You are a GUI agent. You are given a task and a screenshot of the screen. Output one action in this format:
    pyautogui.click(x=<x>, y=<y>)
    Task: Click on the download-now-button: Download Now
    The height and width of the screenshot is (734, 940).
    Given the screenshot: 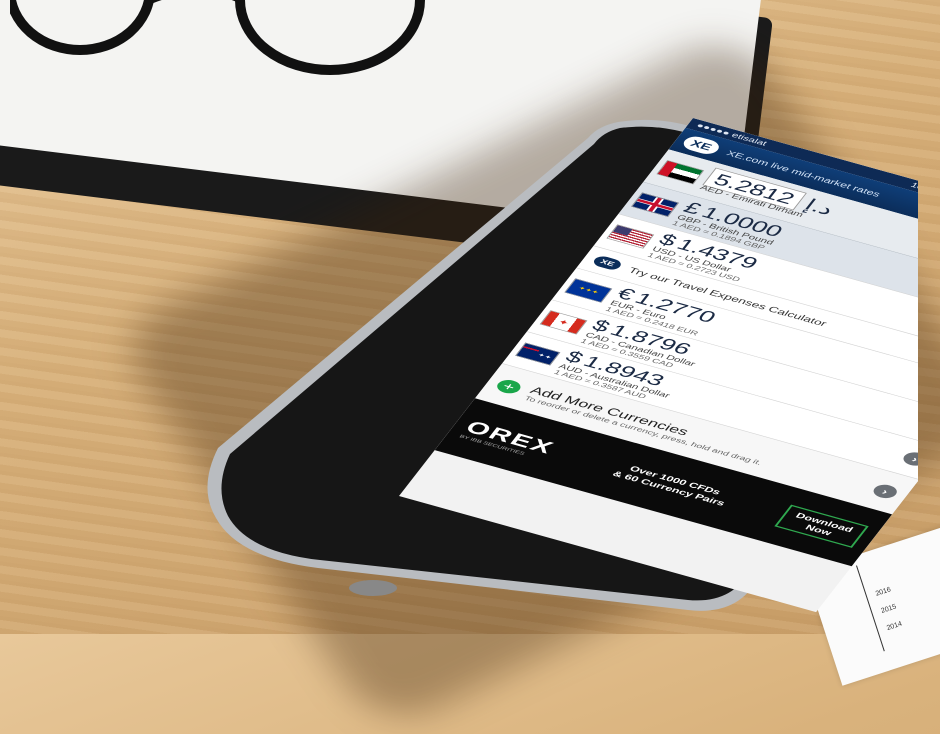 What is the action you would take?
    pyautogui.click(x=821, y=526)
    